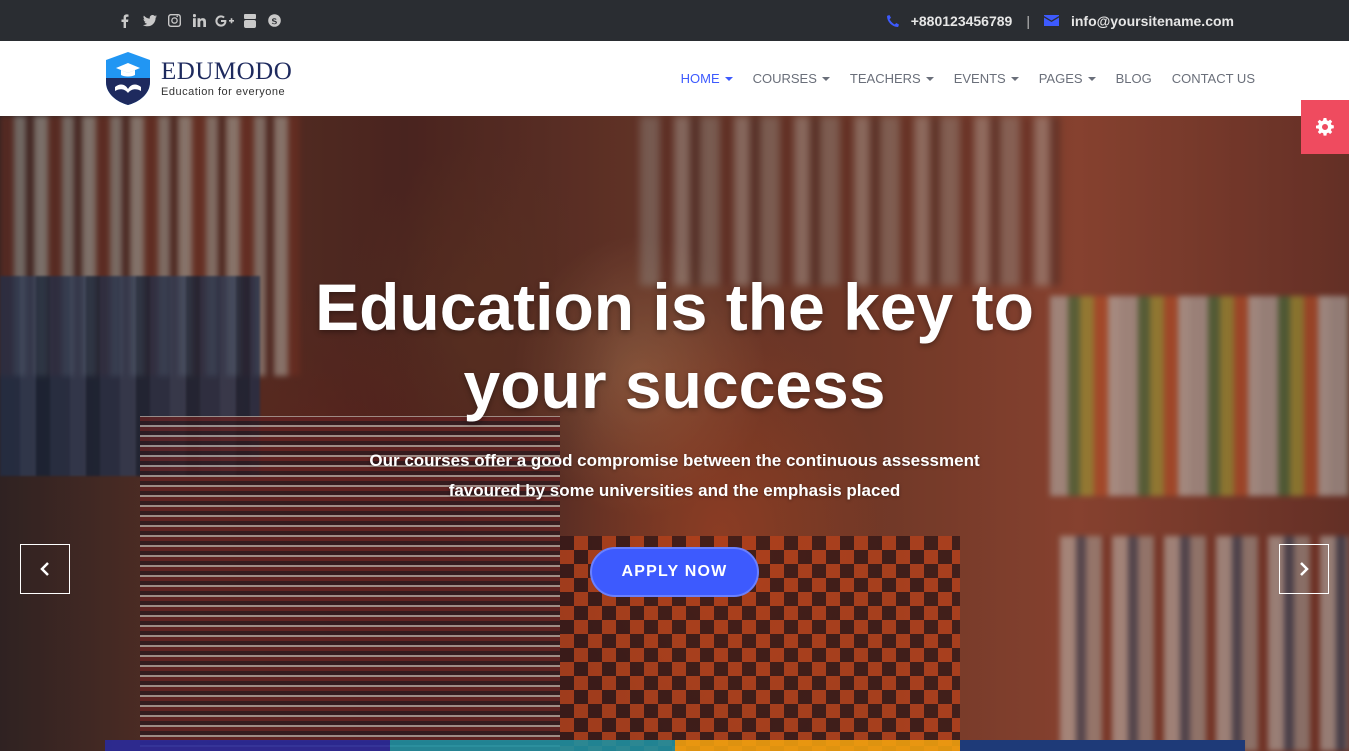 The width and height of the screenshot is (1349, 751). I want to click on contact-info: +880123456789 | info@yoursitename.com, so click(1060, 20).